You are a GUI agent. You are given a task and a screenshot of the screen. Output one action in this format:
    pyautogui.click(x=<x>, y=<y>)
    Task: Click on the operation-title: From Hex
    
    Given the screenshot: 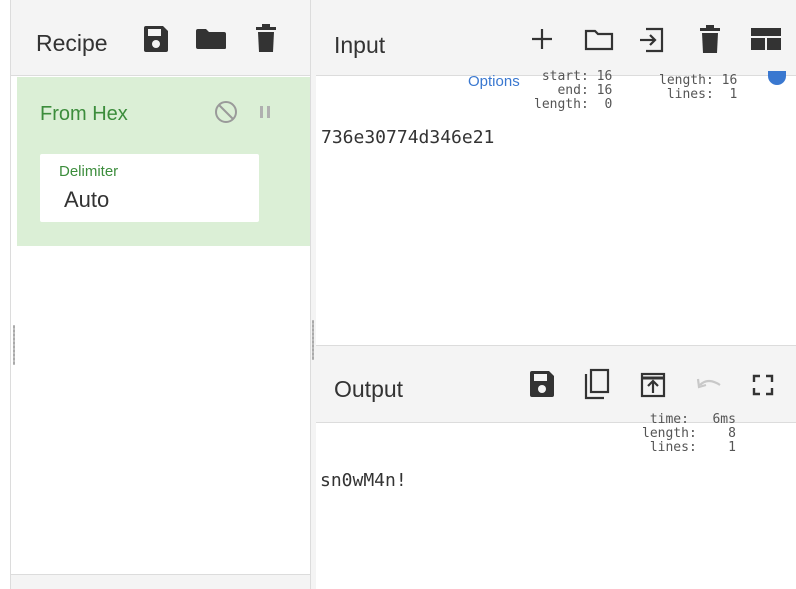 What is the action you would take?
    pyautogui.click(x=84, y=114)
    